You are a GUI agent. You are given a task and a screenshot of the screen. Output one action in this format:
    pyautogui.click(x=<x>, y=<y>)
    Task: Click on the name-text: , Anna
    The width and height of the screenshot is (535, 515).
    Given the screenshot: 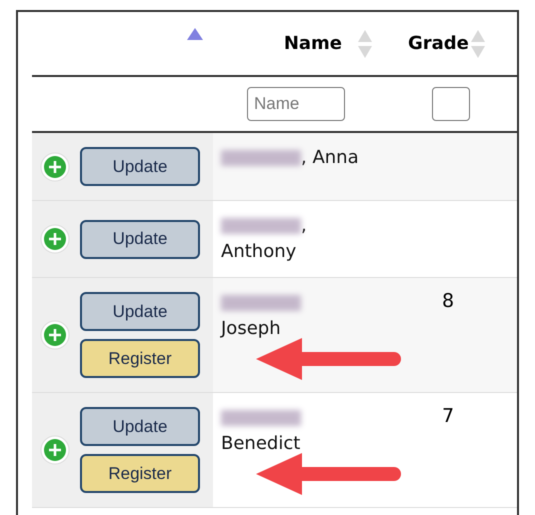 What is the action you would take?
    pyautogui.click(x=330, y=157)
    